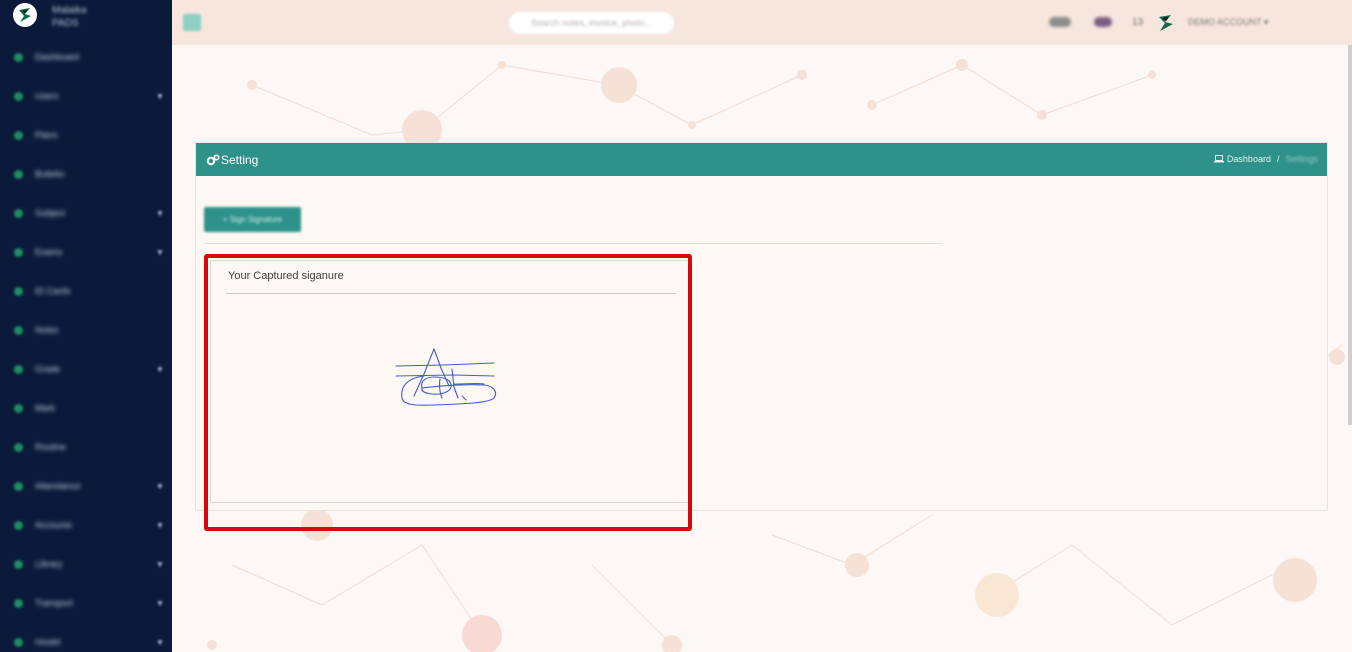 This screenshot has height=652, width=1352. What do you see at coordinates (86, 292) in the screenshot?
I see `sidebar-item: ID Cards` at bounding box center [86, 292].